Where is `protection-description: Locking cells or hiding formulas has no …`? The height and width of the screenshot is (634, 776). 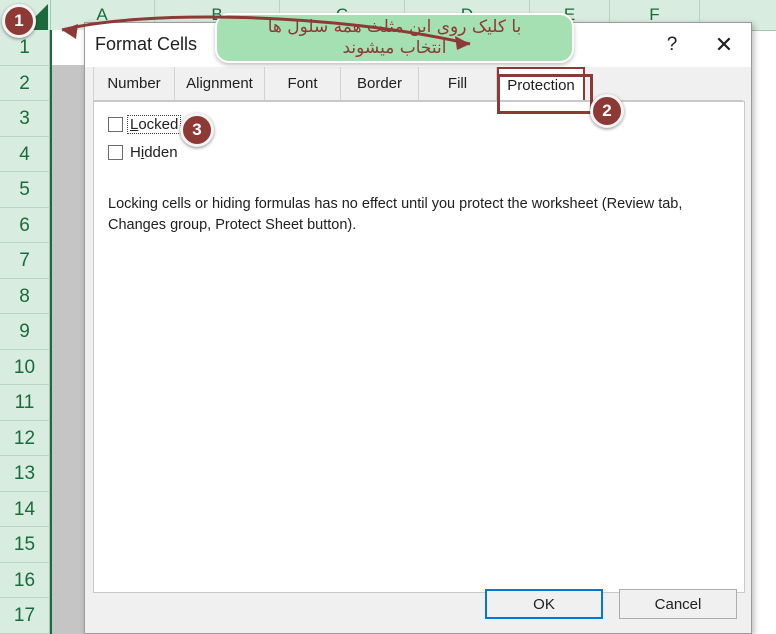
protection-description: Locking cells or hiding formulas has no … is located at coordinates (395, 215).